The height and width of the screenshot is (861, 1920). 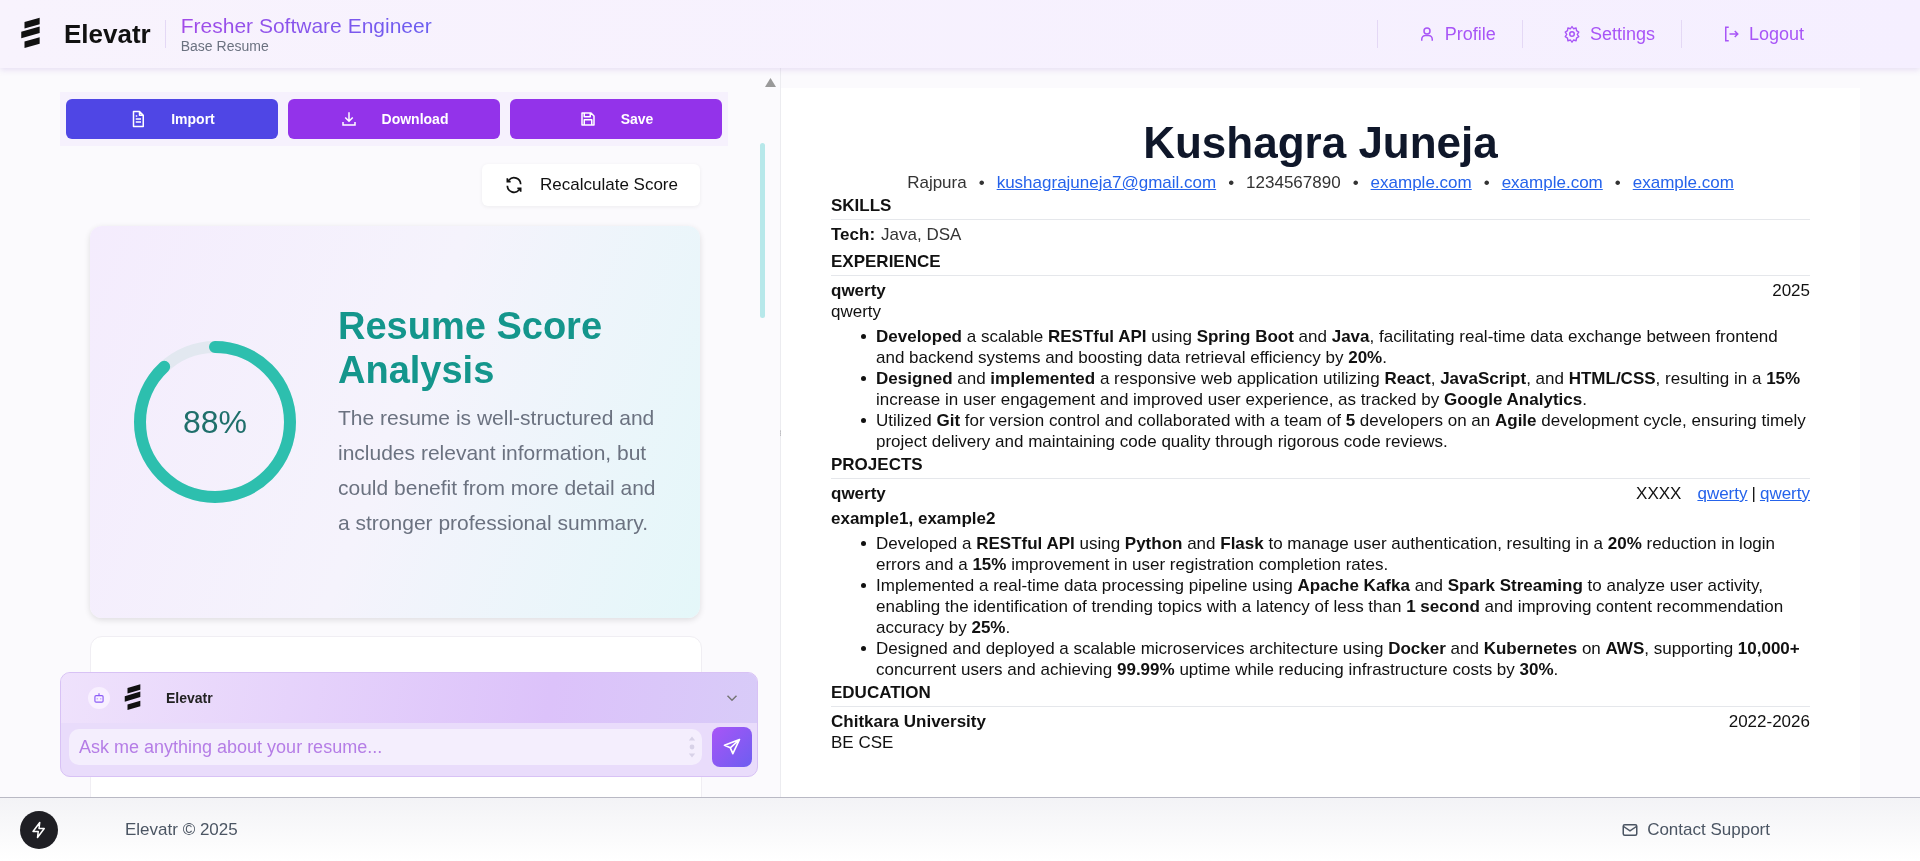 I want to click on contact-text: 1234567890, so click(x=1293, y=182).